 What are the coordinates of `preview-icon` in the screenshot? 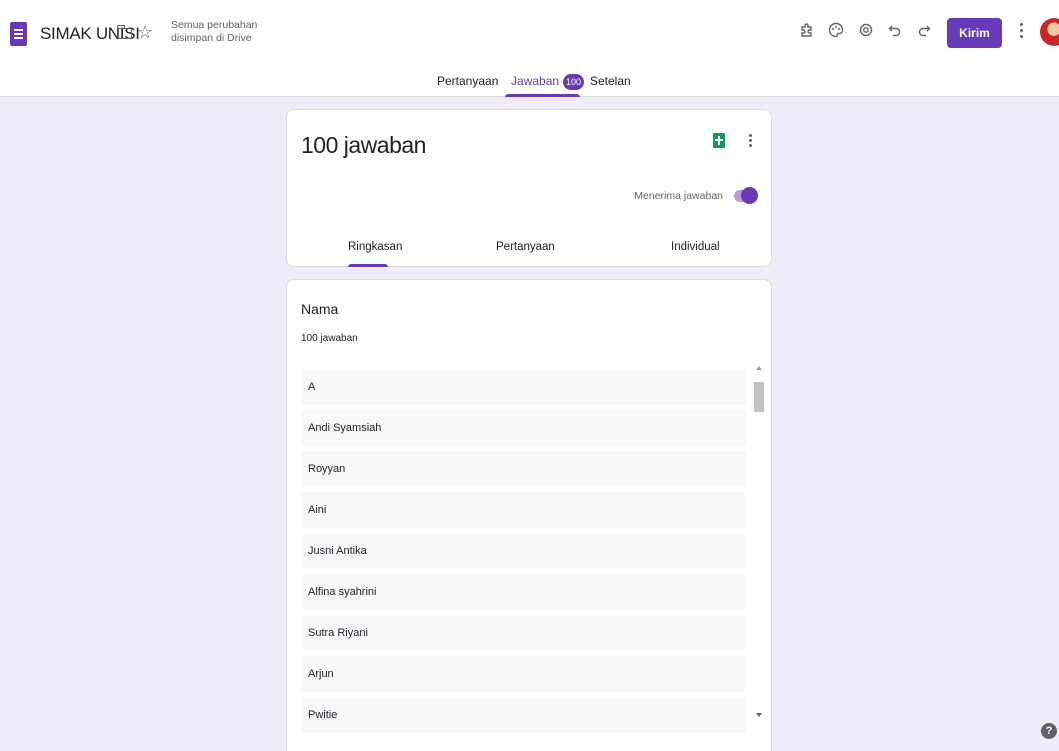 It's located at (866, 32).